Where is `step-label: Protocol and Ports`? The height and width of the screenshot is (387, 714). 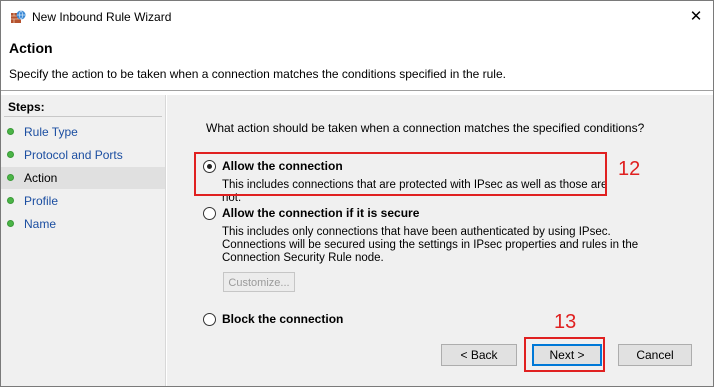
step-label: Protocol and Ports is located at coordinates (73, 155).